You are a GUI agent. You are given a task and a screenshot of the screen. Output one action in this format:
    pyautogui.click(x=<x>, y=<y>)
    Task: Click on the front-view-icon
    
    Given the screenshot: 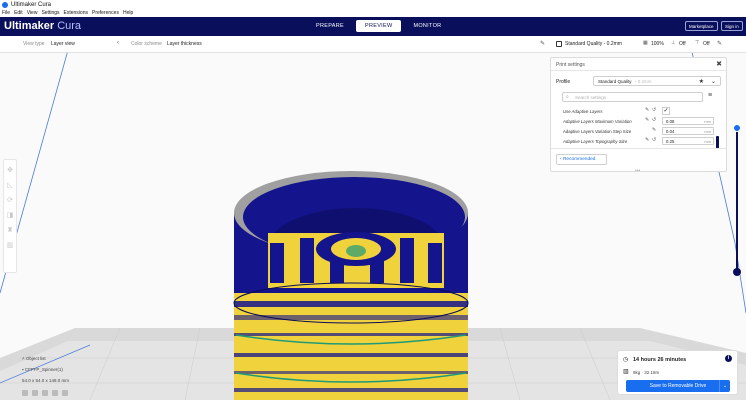 What is the action you would take?
    pyautogui.click(x=35, y=393)
    